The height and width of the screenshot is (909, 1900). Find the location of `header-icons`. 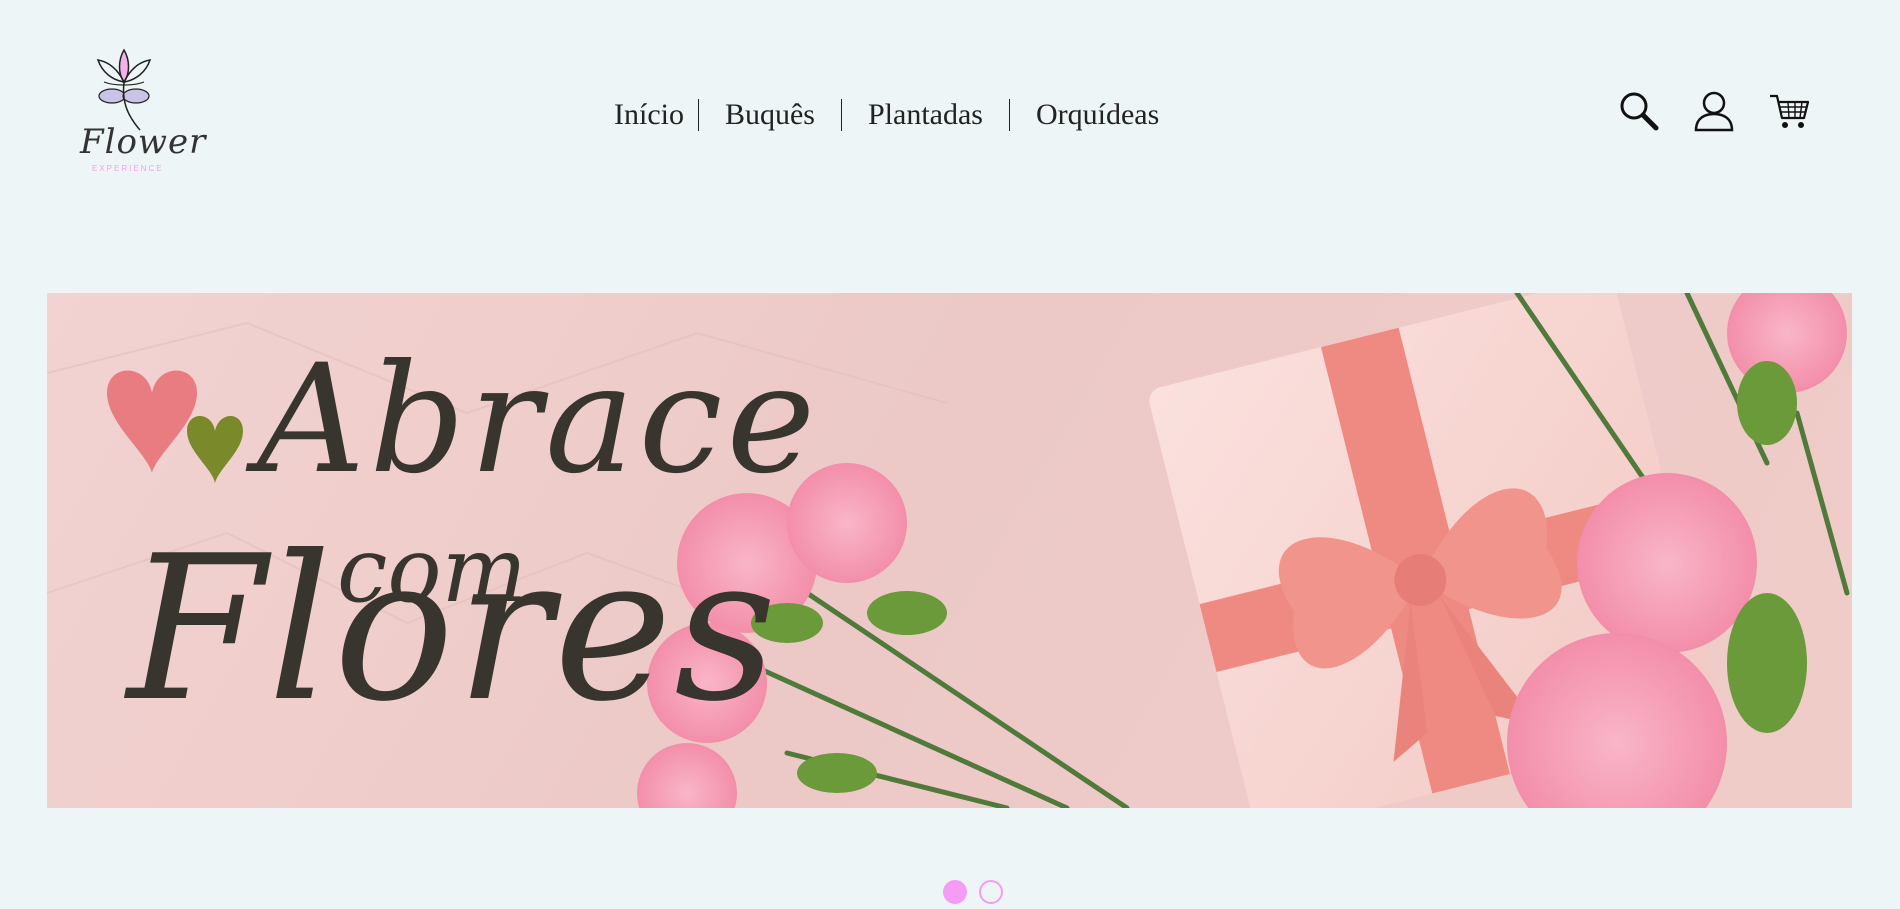

header-icons is located at coordinates (1714, 111).